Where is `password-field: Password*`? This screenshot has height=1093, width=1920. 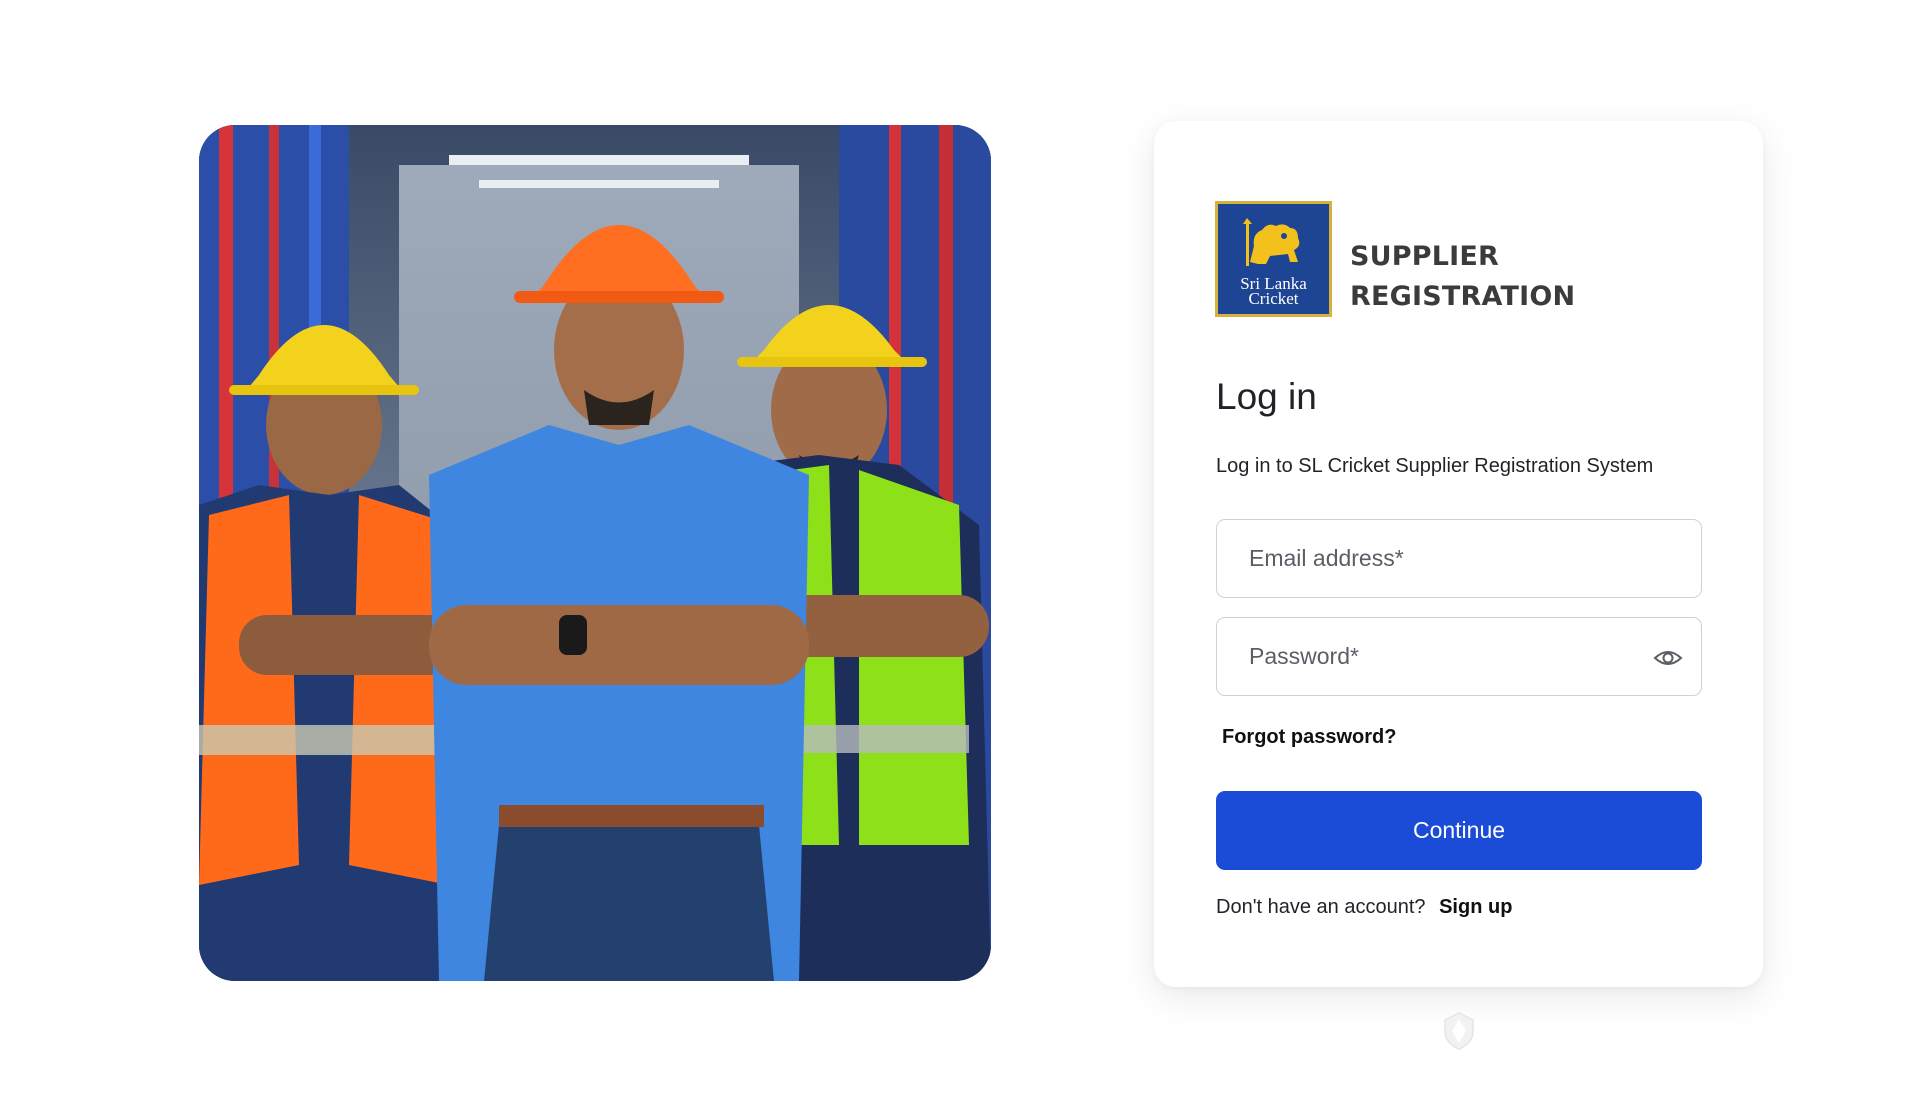 password-field: Password* is located at coordinates (1459, 656).